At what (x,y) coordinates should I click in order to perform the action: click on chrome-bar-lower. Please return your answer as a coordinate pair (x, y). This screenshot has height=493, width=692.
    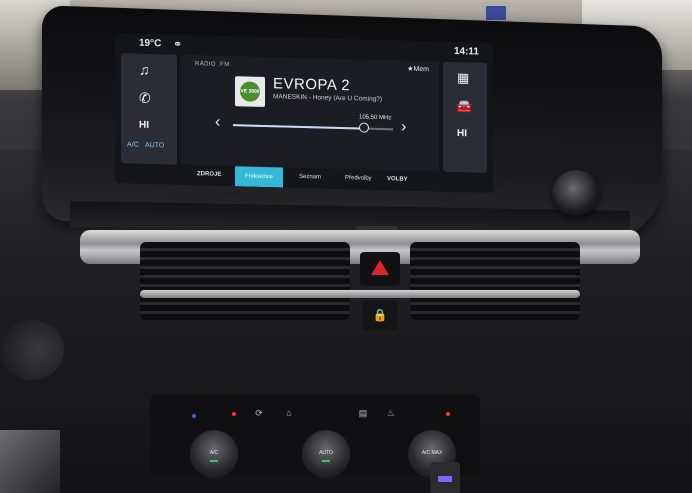
    Looking at the image, I should click on (360, 294).